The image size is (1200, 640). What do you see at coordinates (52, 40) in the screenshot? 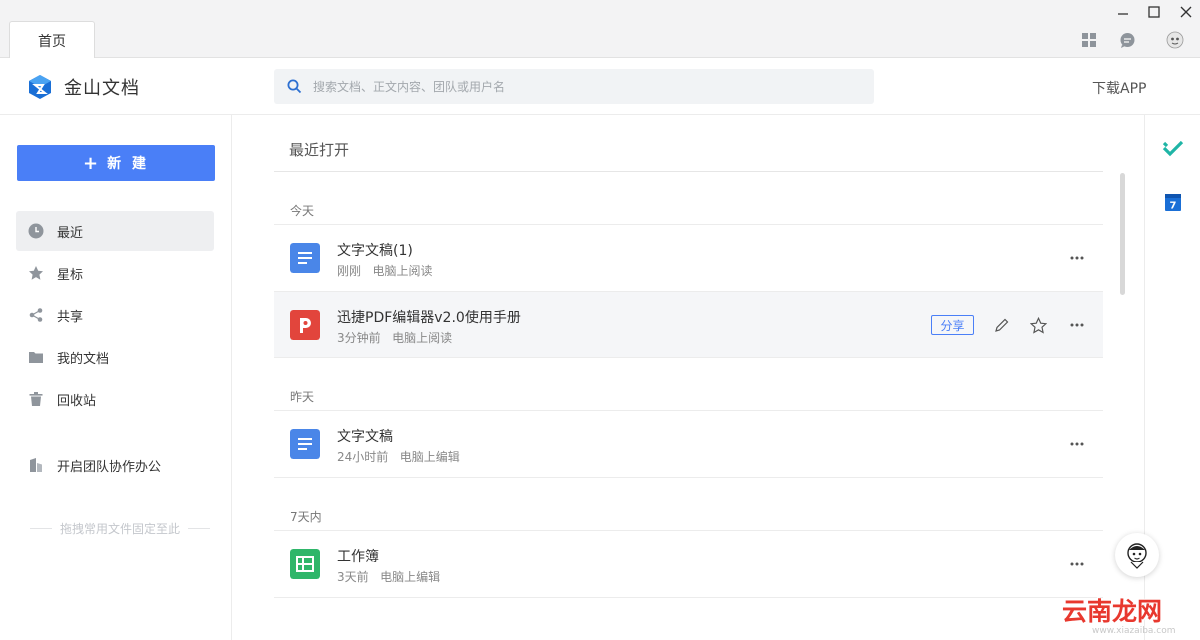
I see `tab-home: 首页` at bounding box center [52, 40].